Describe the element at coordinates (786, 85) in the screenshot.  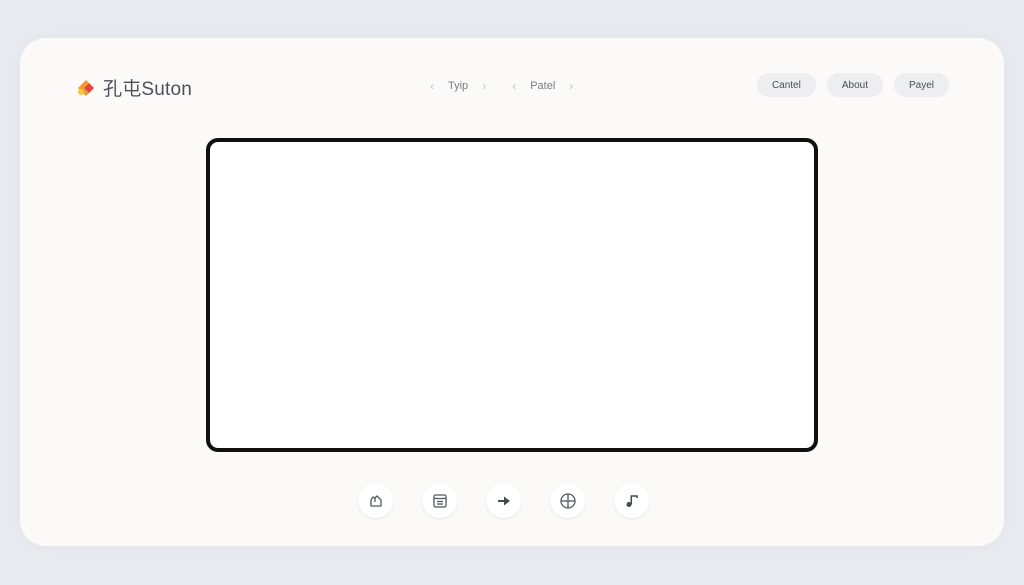
I see `cancel-button: Cantel` at that location.